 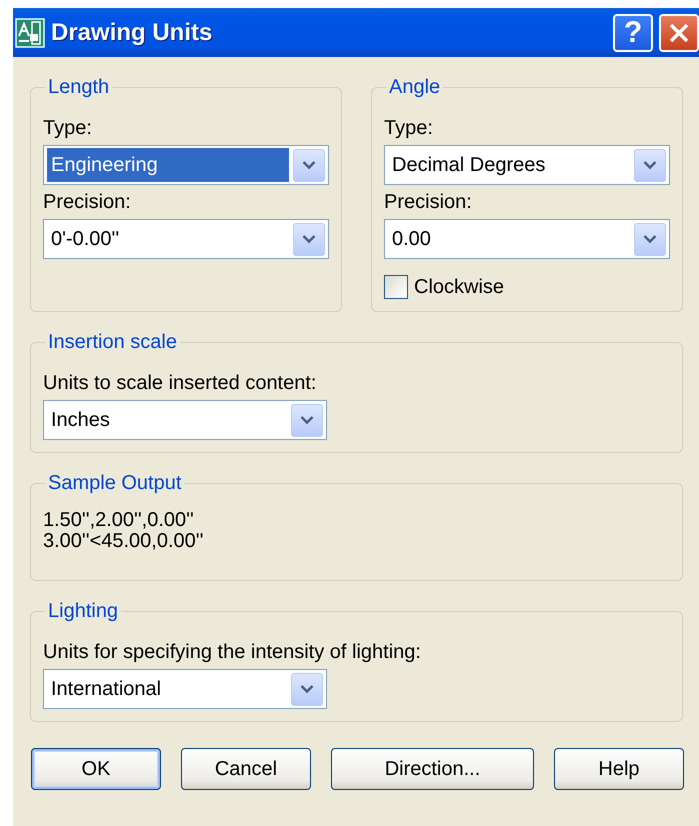 What do you see at coordinates (168, 165) in the screenshot?
I see `dropdown-value: Engineering` at bounding box center [168, 165].